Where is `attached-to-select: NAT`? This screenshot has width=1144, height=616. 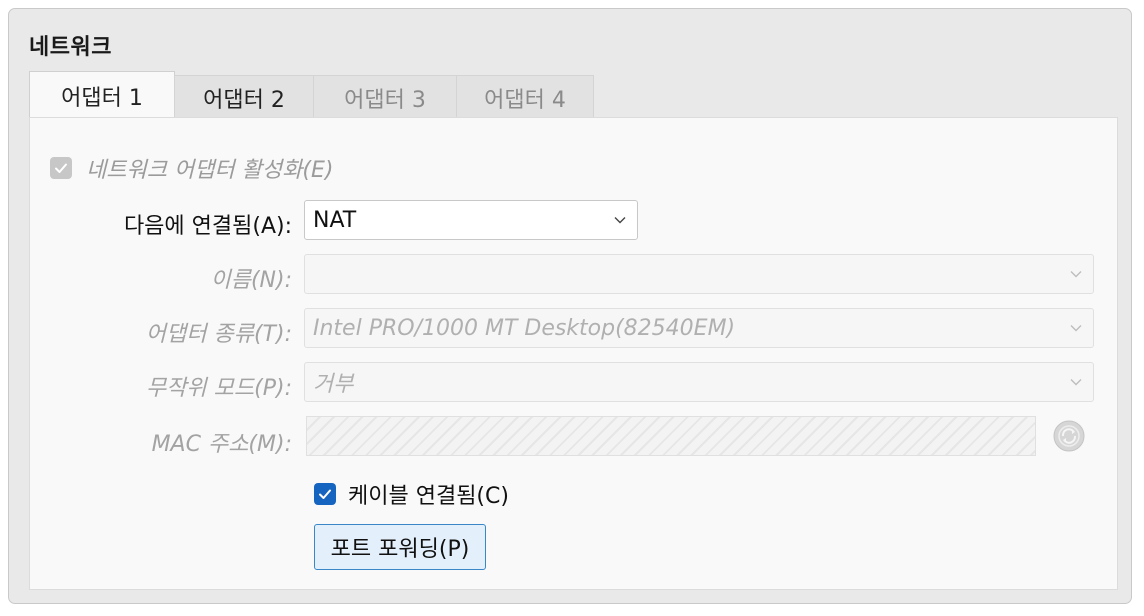
attached-to-select: NAT is located at coordinates (471, 220).